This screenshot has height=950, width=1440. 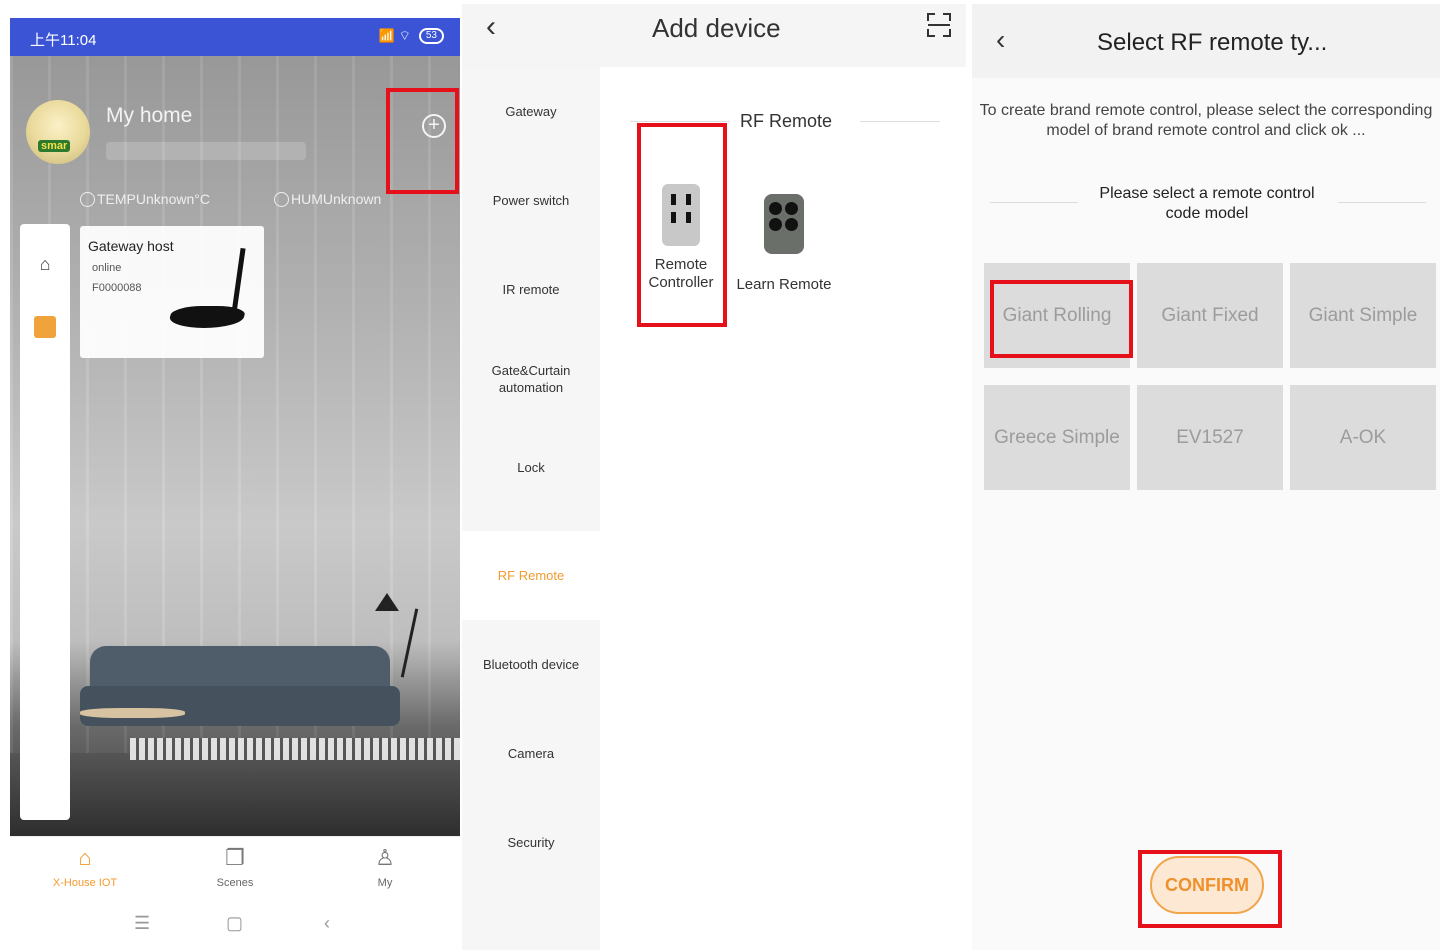 What do you see at coordinates (784, 224) in the screenshot?
I see `learn-remote-icon` at bounding box center [784, 224].